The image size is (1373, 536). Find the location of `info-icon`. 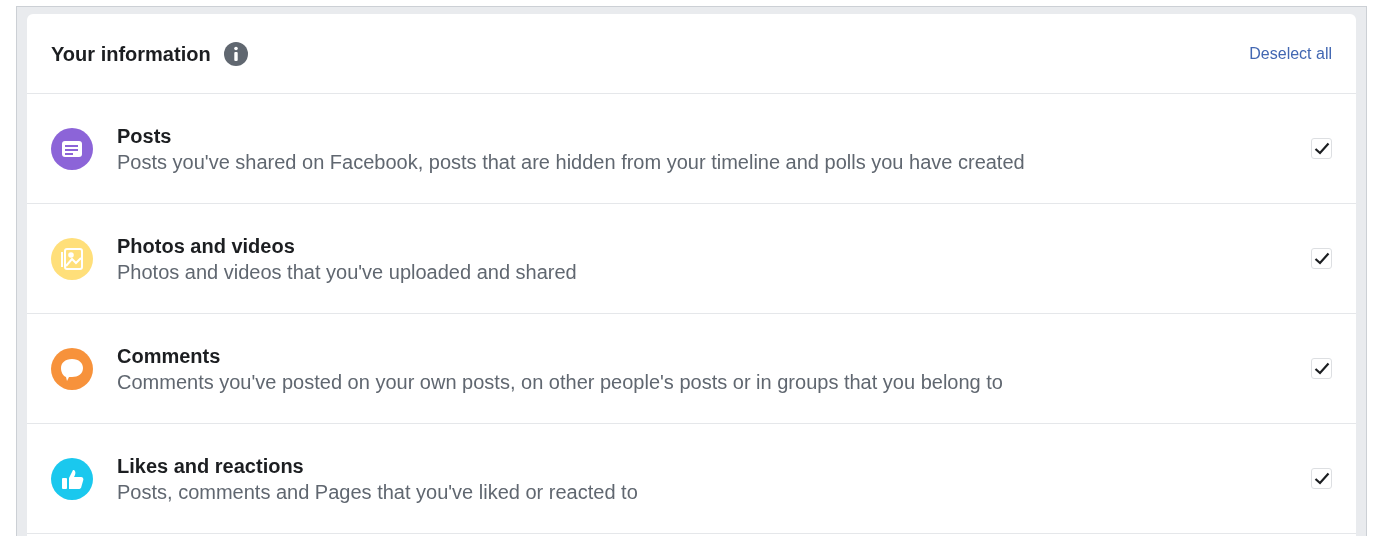

info-icon is located at coordinates (235, 53).